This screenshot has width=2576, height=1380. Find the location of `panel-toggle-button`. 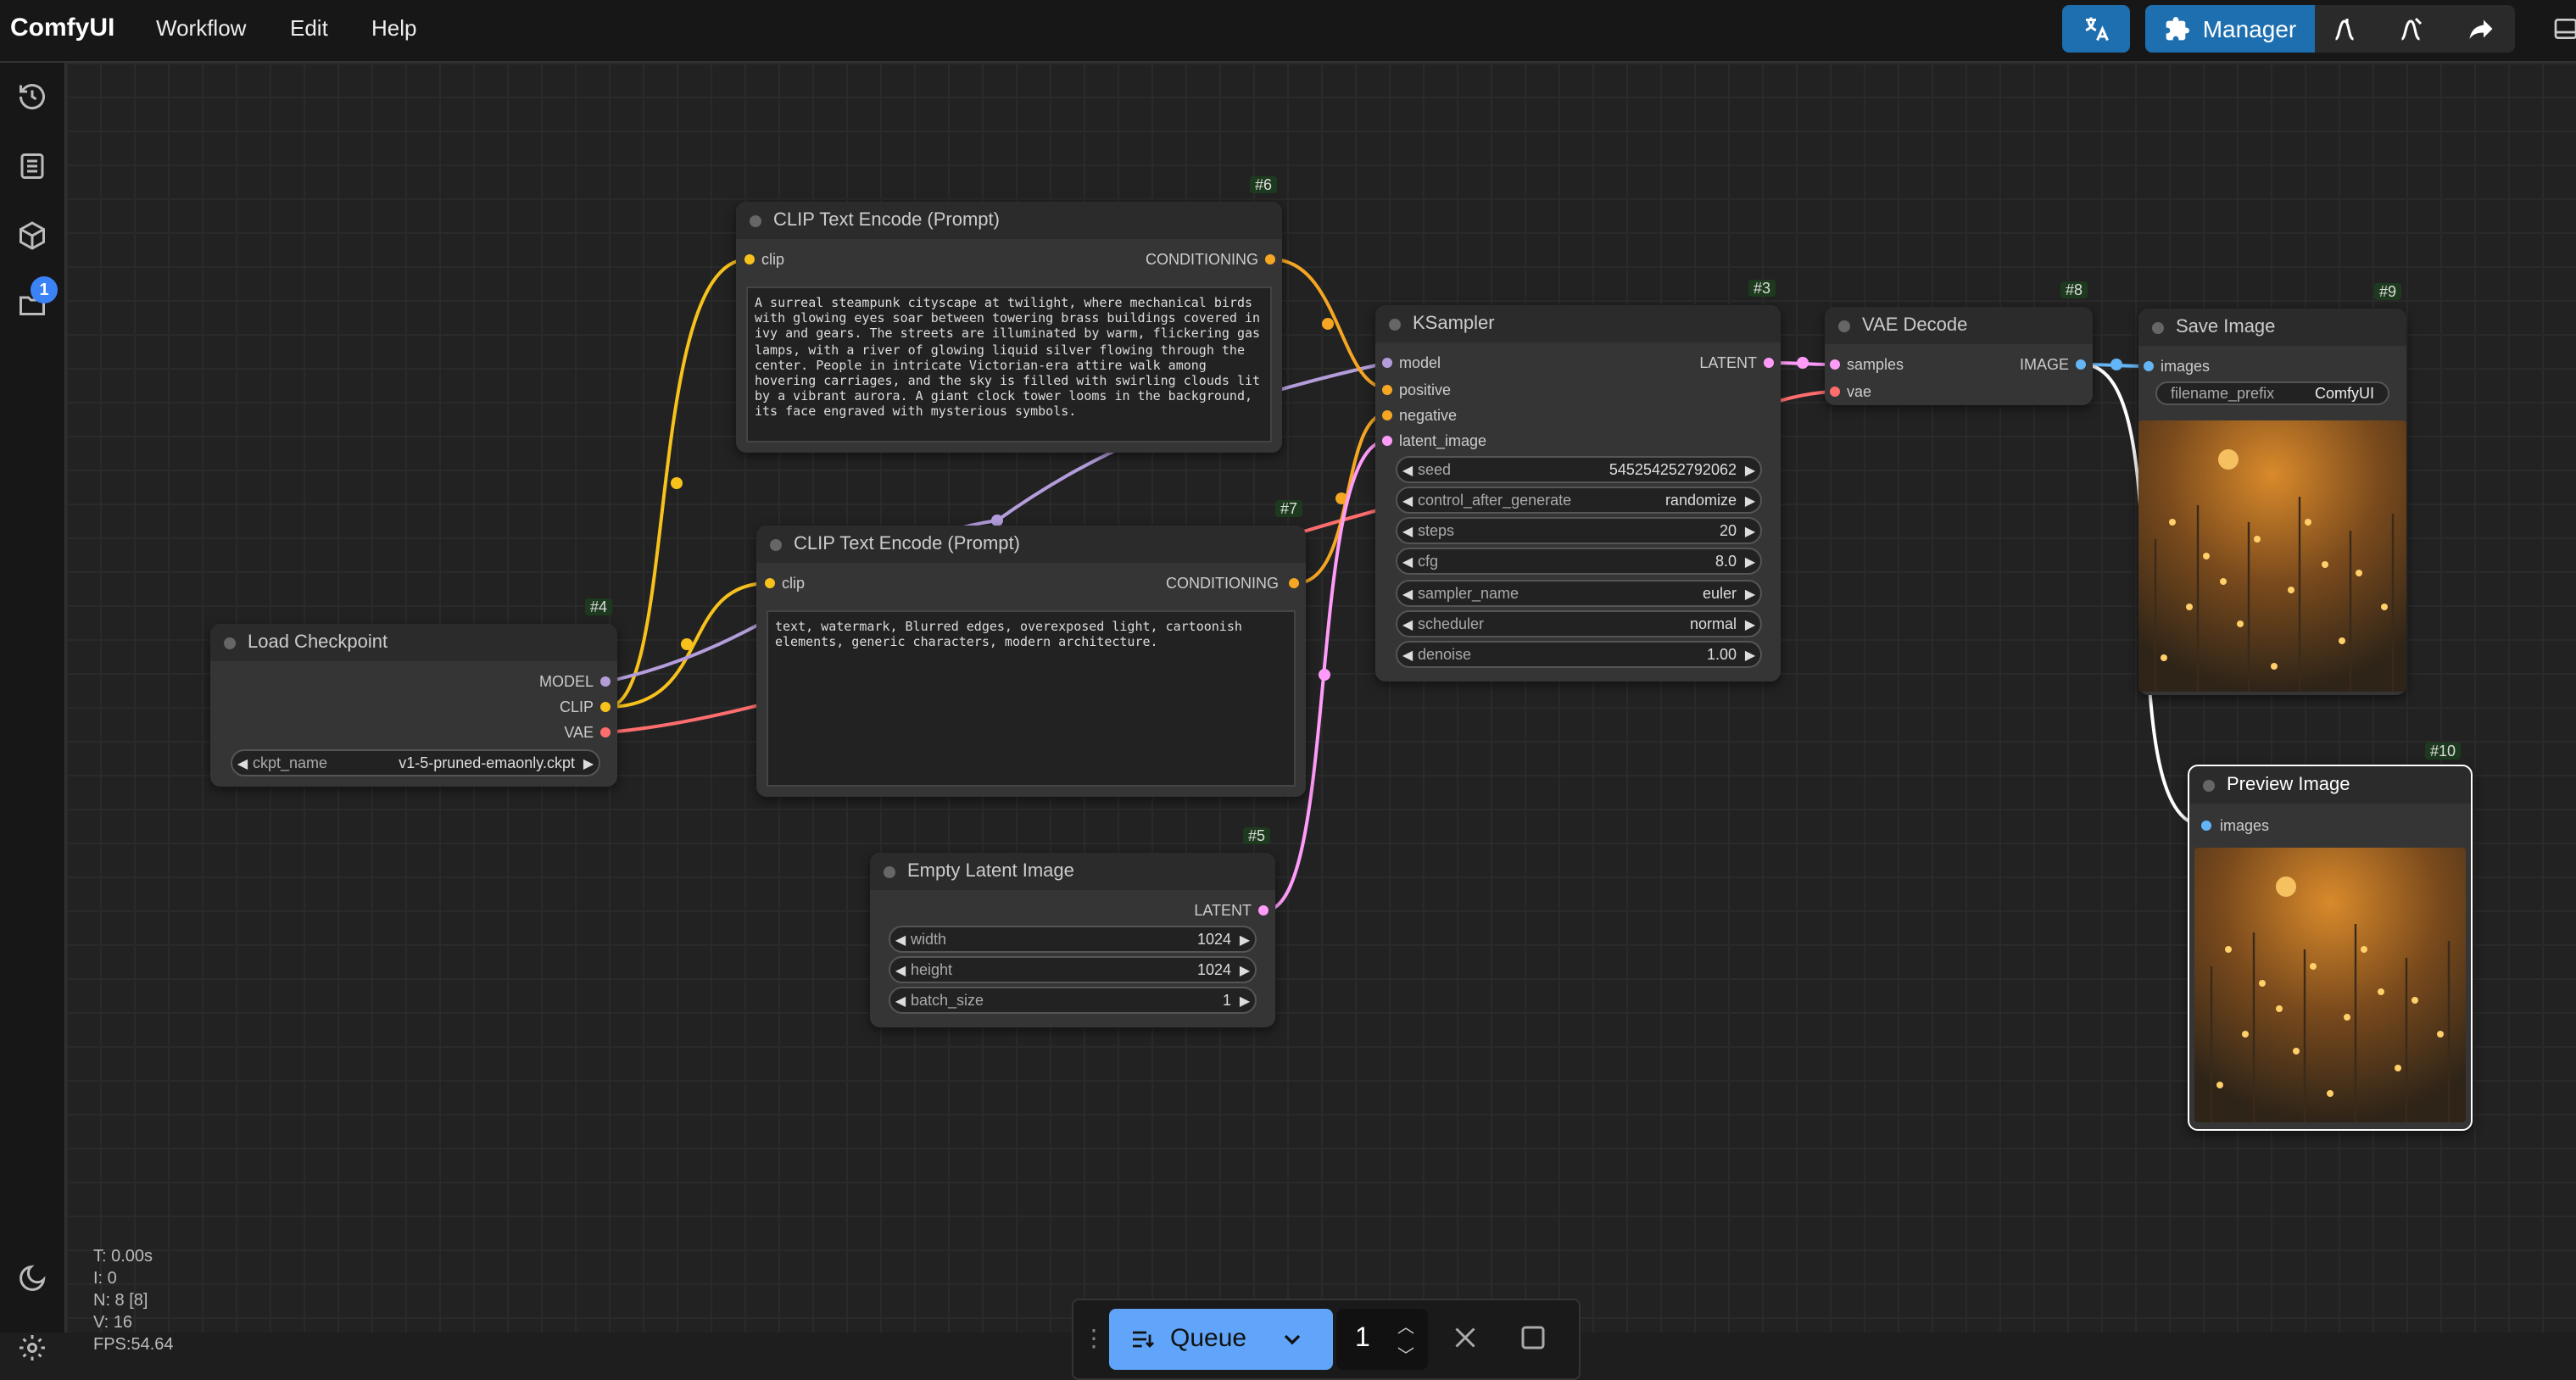

panel-toggle-button is located at coordinates (2560, 29).